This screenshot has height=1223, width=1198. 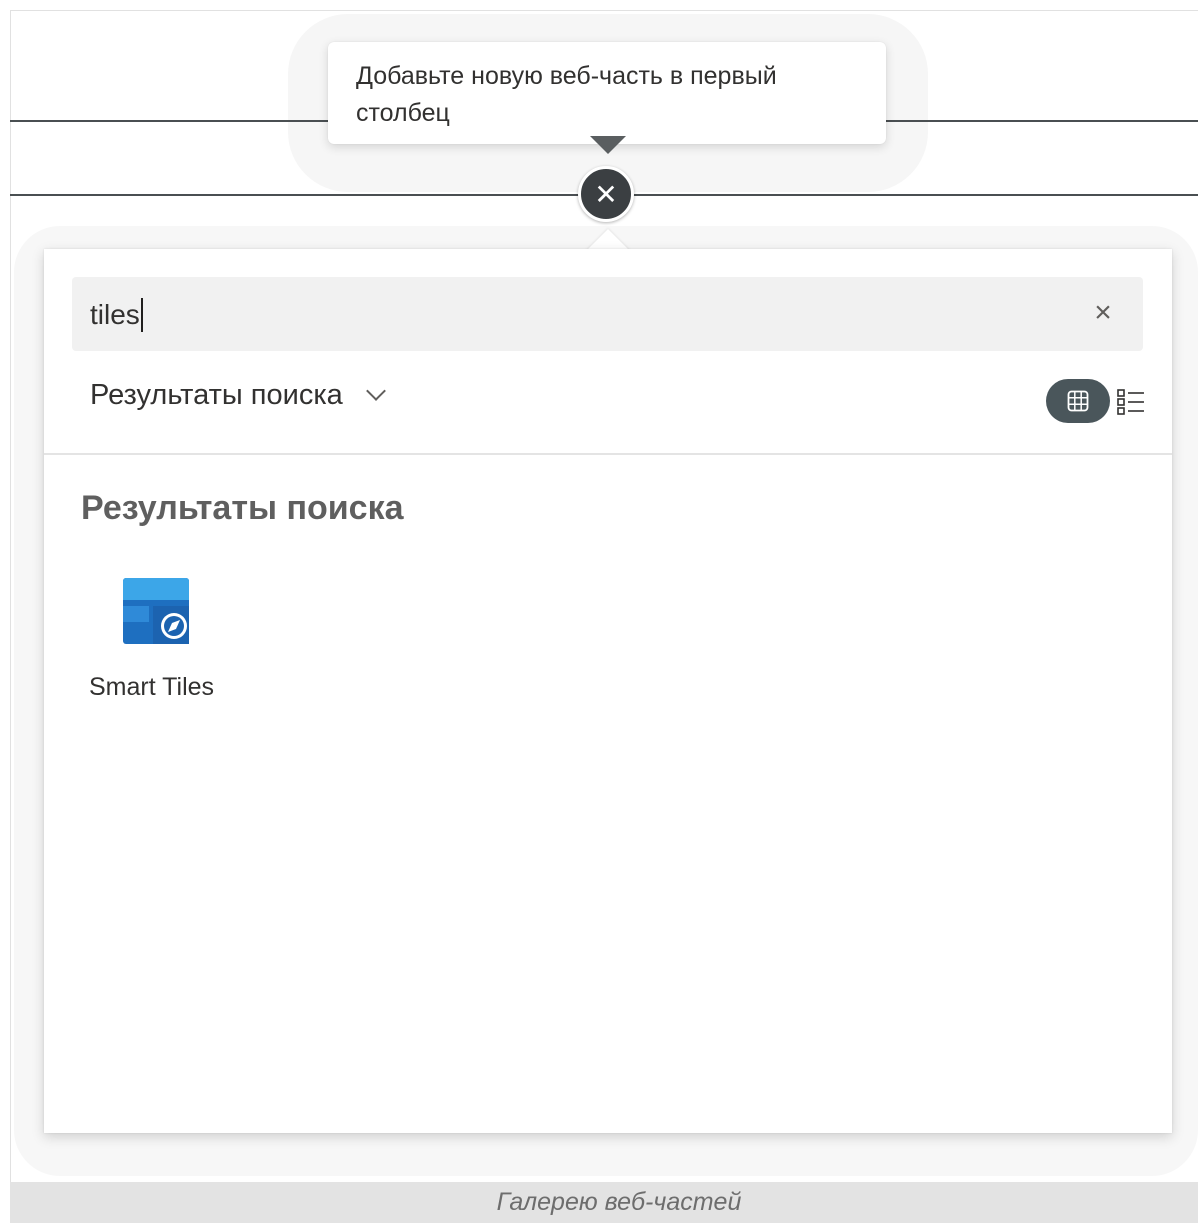 I want to click on figure-caption: Галерею веб-частей, so click(x=619, y=1202).